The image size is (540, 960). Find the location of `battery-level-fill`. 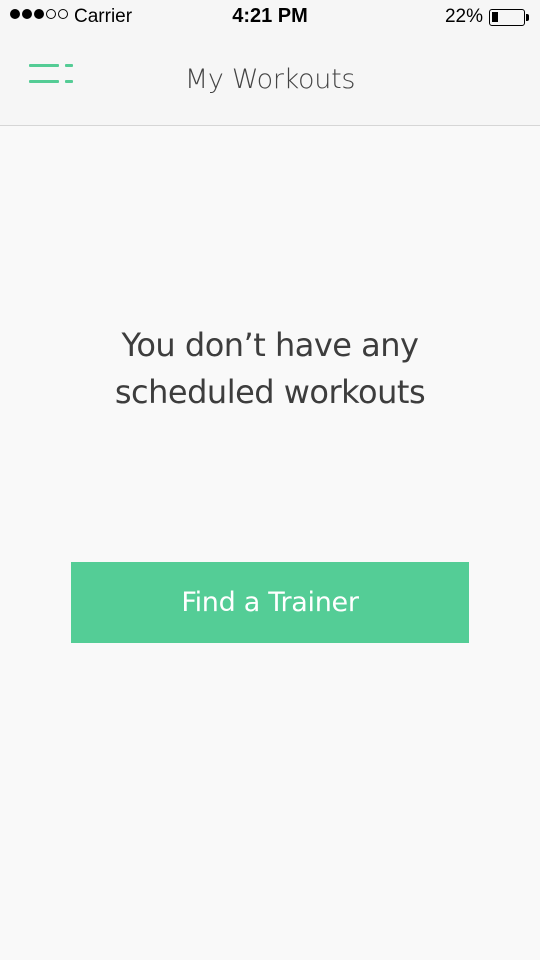

battery-level-fill is located at coordinates (495, 17).